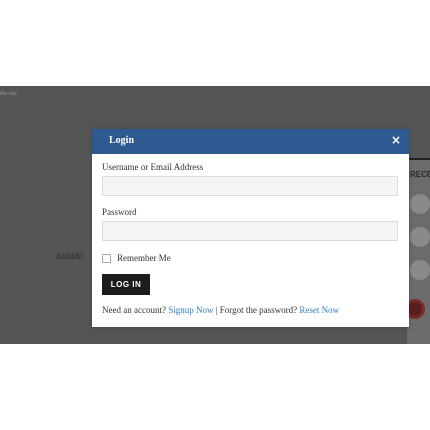 The height and width of the screenshot is (430, 430). I want to click on login-button: LOG IN, so click(126, 284).